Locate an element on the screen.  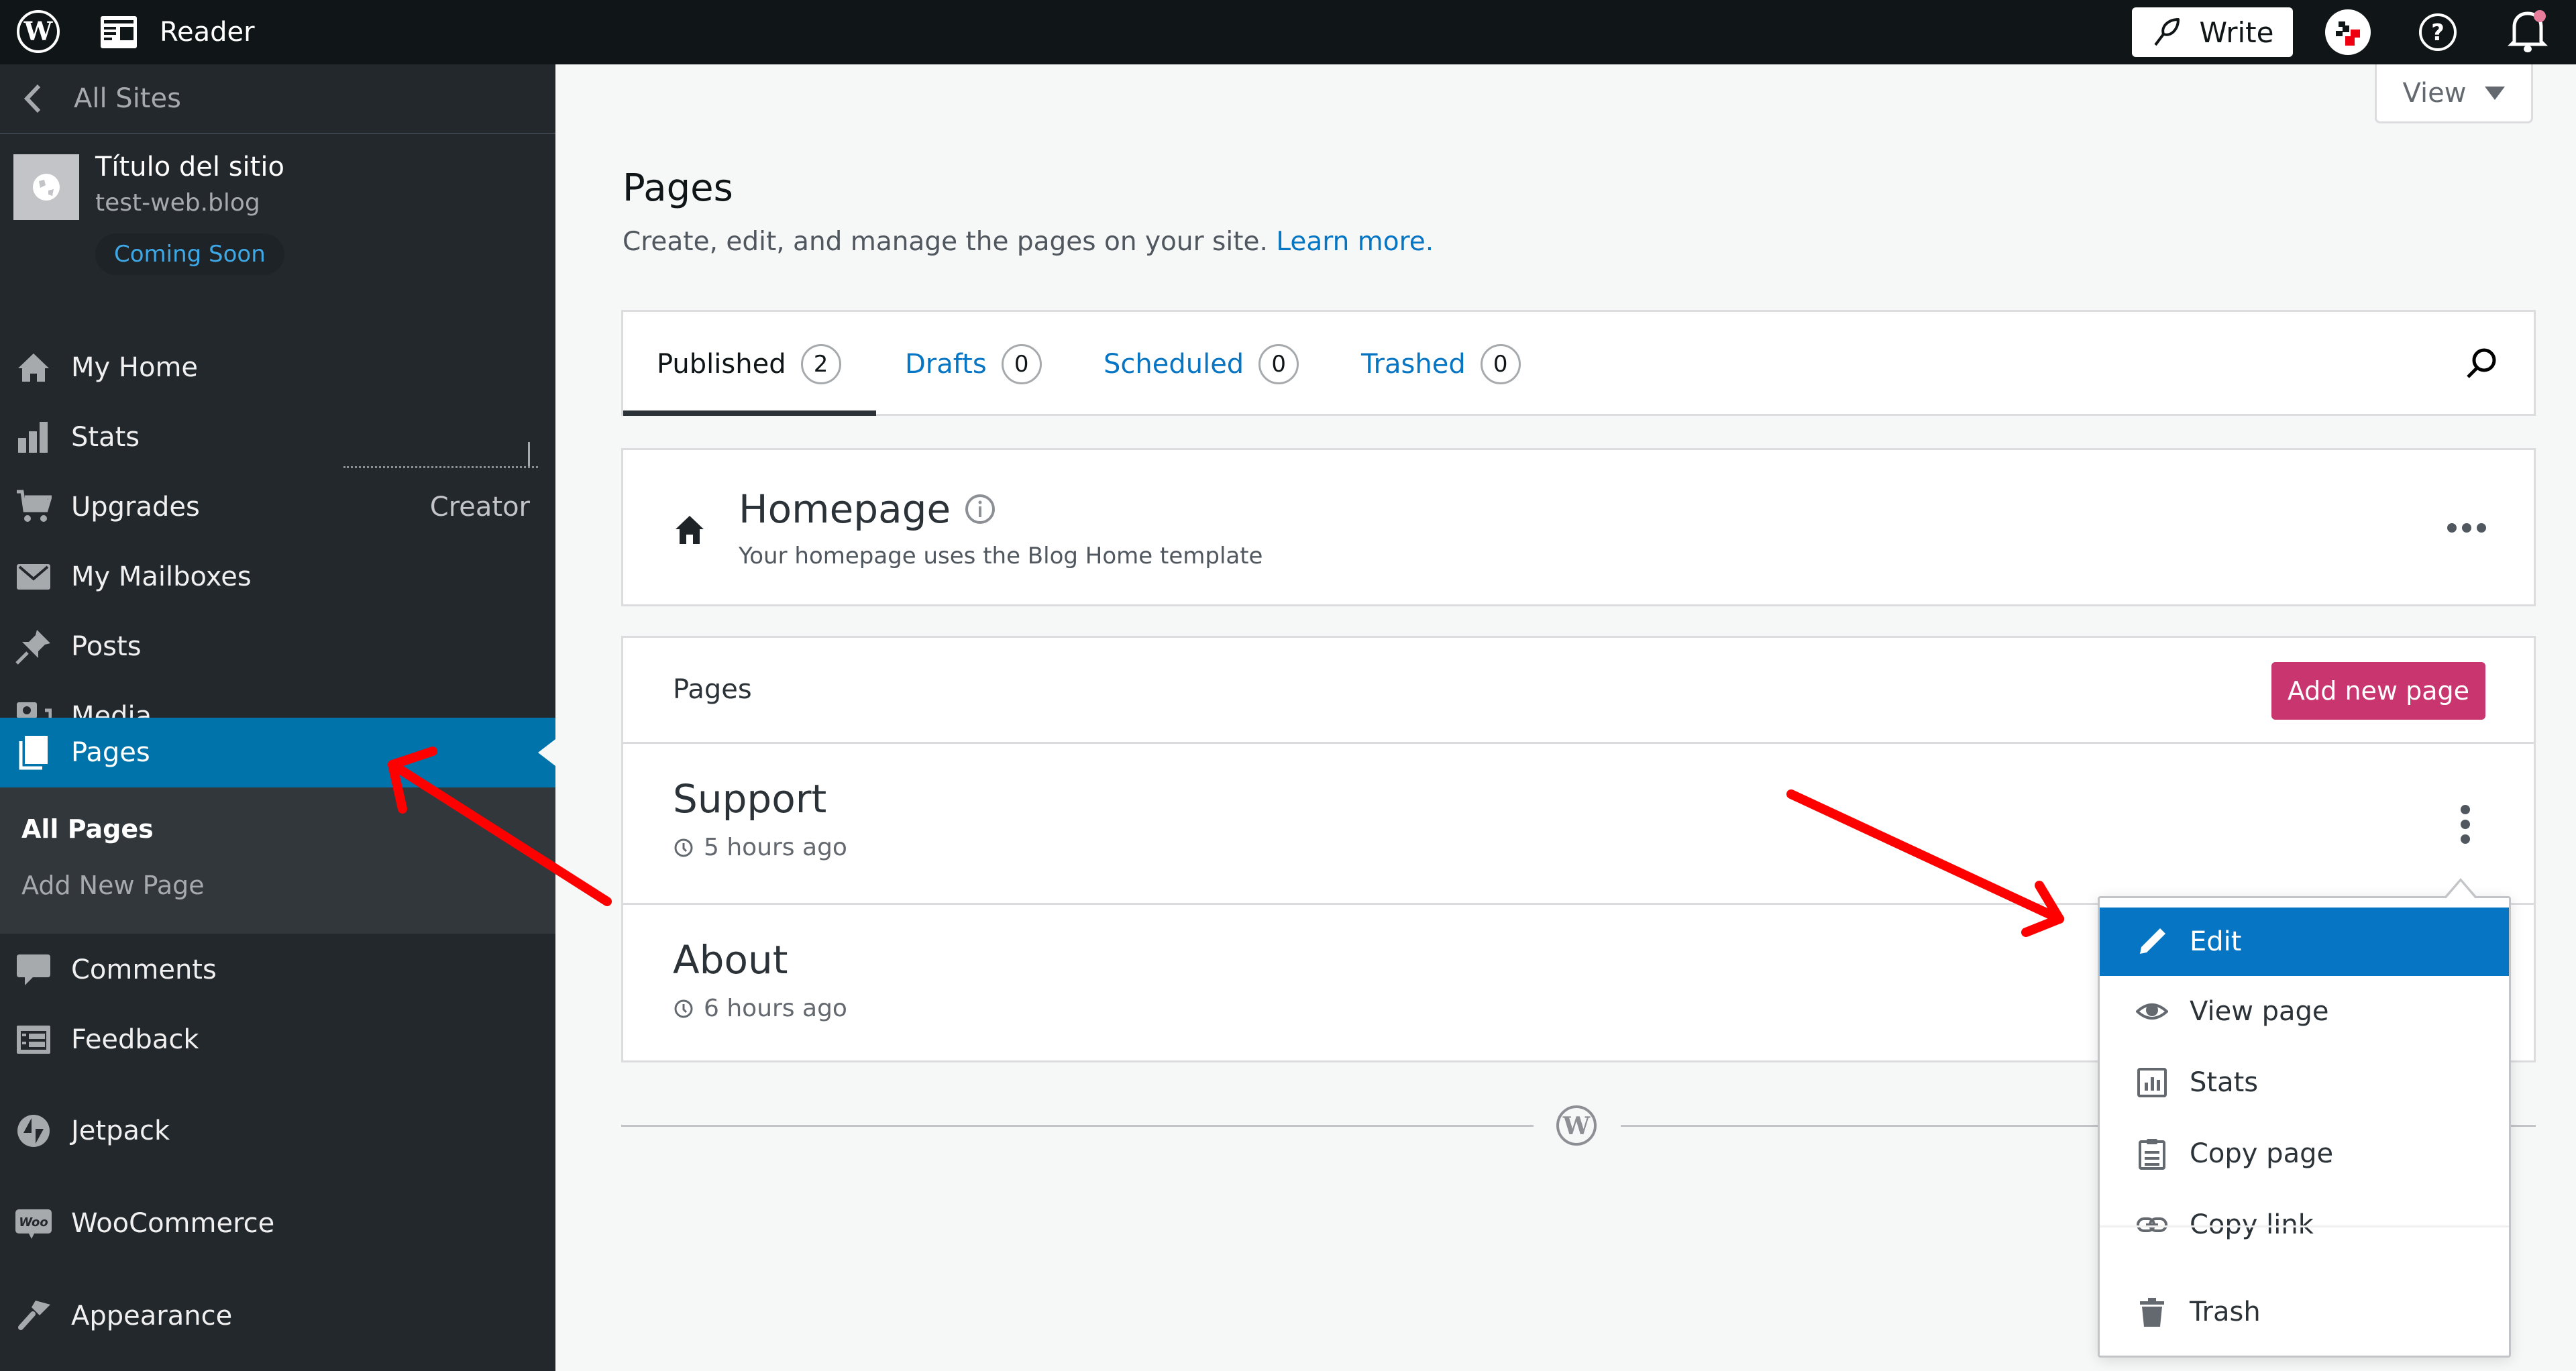
site-title: Título del sitio is located at coordinates (189, 167).